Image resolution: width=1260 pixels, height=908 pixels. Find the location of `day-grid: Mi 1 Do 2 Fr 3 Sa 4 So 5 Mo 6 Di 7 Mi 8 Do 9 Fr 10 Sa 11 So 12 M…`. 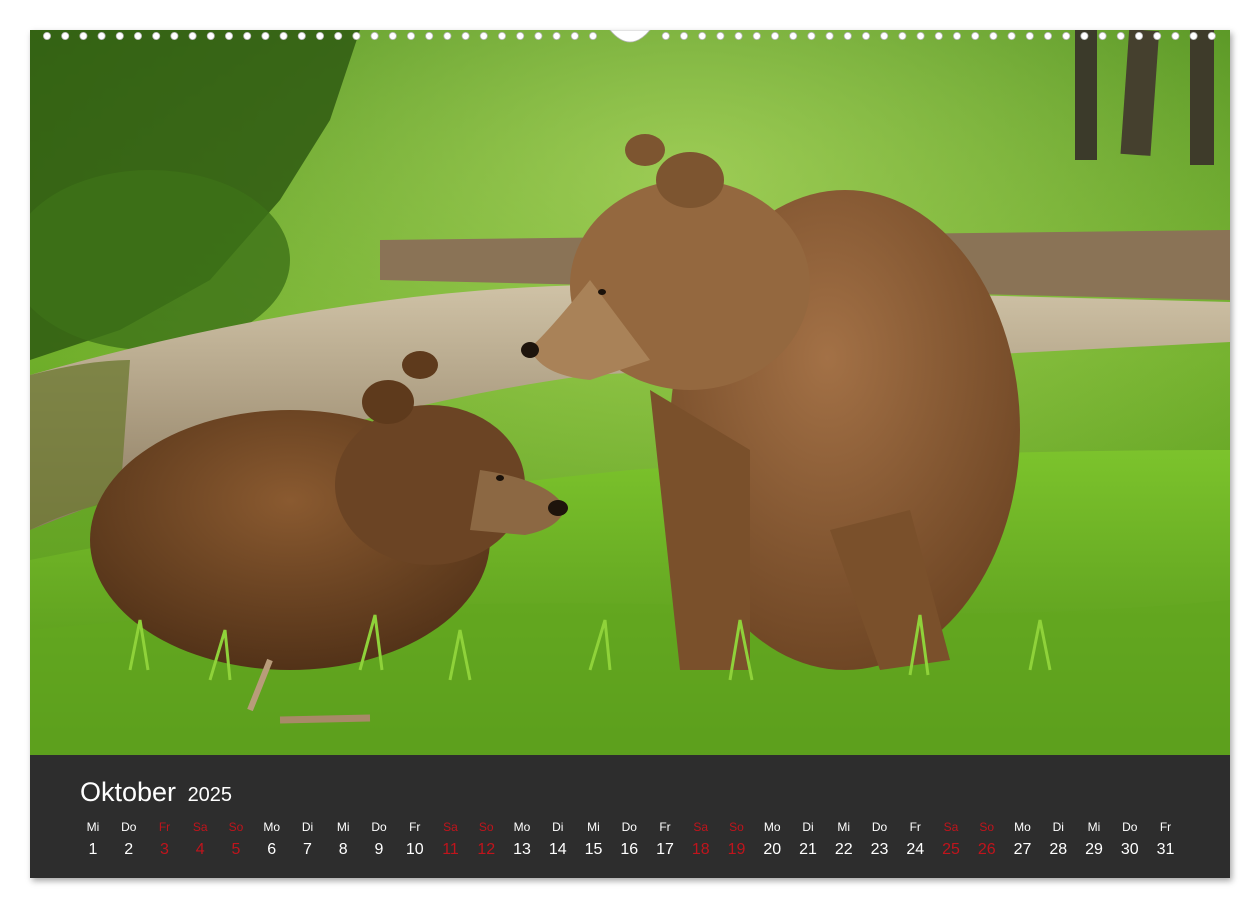

day-grid: Mi 1 Do 2 Fr 3 Sa 4 So 5 Mo 6 Di 7 Mi 8 Do 9 Fr 10 Sa 11 So 12 M… is located at coordinates (635, 844).